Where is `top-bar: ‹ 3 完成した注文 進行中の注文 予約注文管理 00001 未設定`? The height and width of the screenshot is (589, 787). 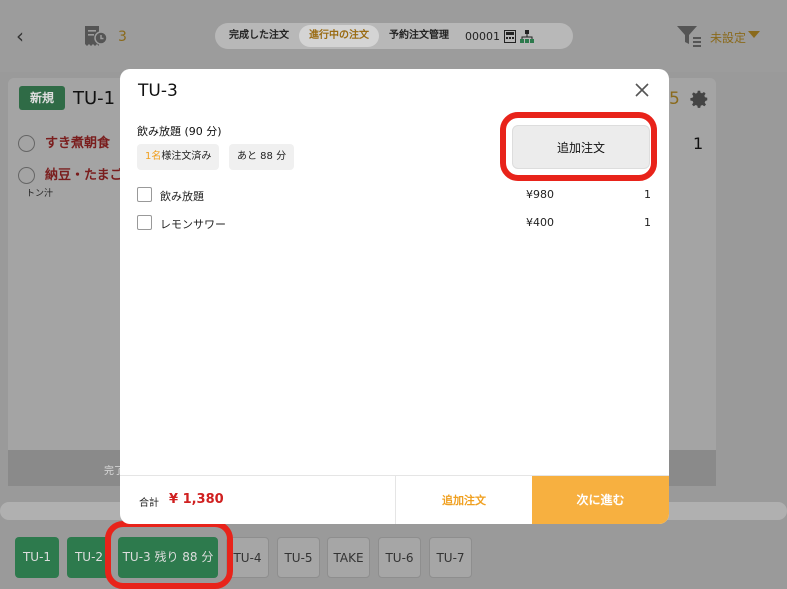
top-bar: ‹ 3 完成した注文 進行中の注文 予約注文管理 00001 未設定 is located at coordinates (393, 36).